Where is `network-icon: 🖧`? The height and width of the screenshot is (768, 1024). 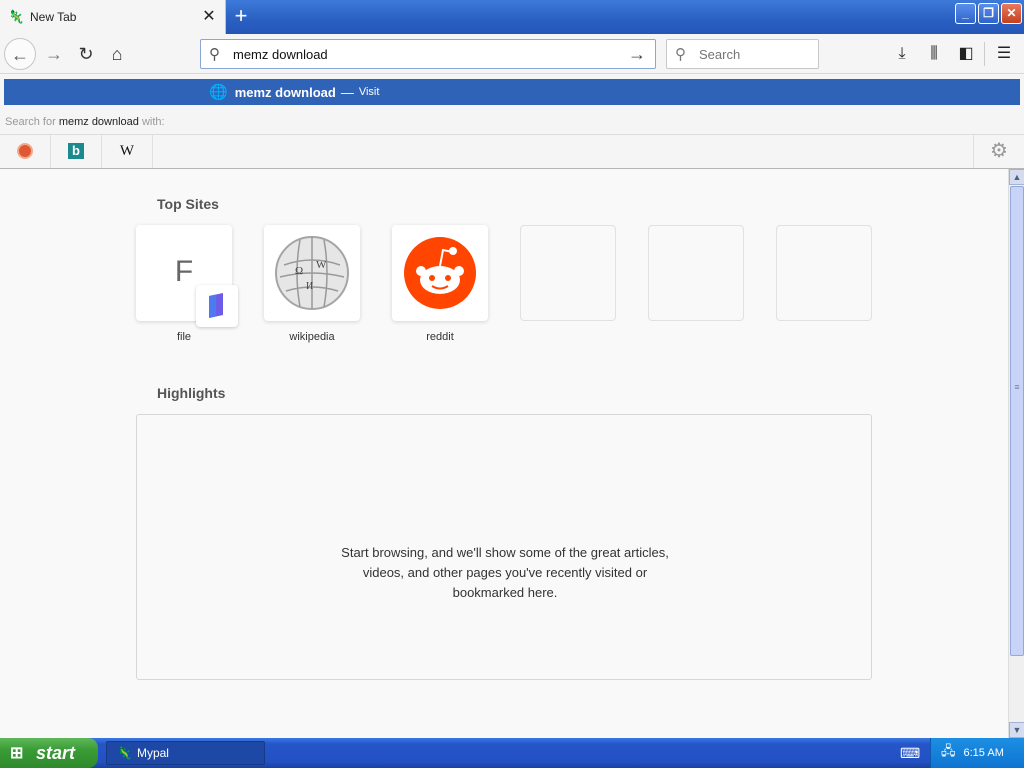 network-icon: 🖧 is located at coordinates (948, 753).